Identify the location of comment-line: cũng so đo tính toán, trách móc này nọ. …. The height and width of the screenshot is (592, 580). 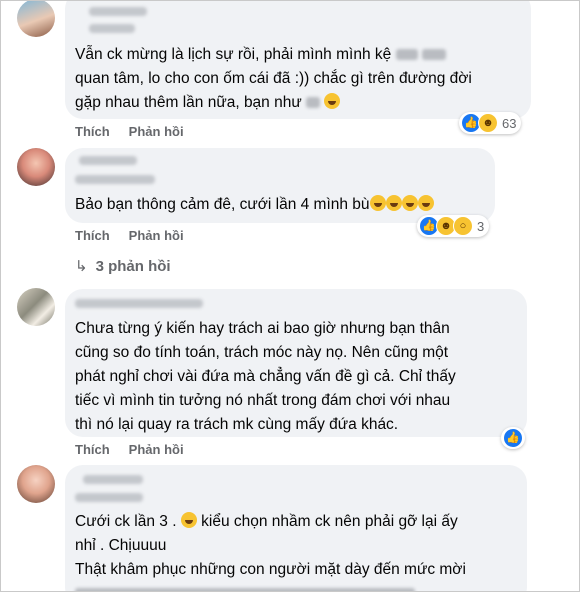
(262, 352).